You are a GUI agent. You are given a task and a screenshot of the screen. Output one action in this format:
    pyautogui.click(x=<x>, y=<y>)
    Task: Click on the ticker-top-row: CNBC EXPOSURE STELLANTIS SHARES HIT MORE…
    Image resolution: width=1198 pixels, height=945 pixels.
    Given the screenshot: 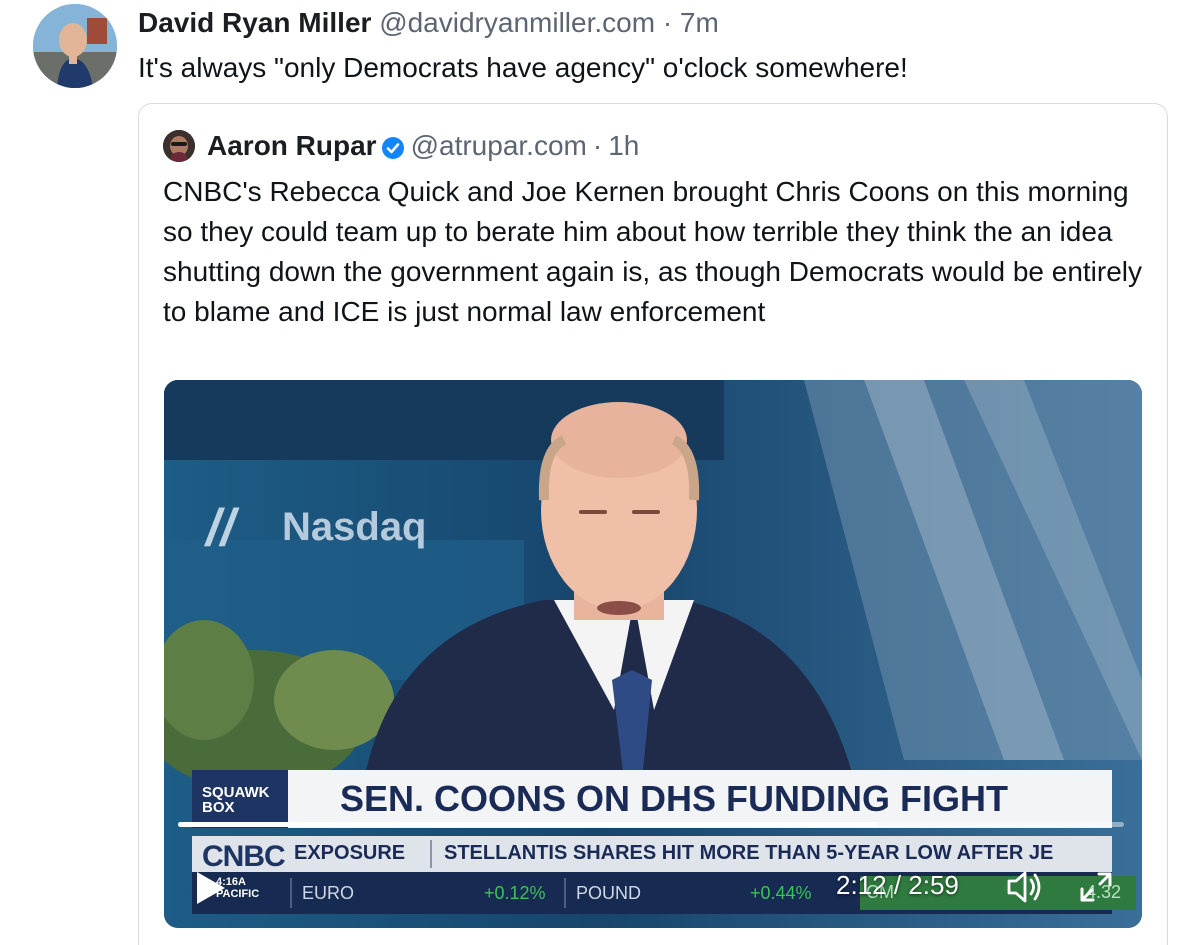 What is the action you would take?
    pyautogui.click(x=652, y=854)
    